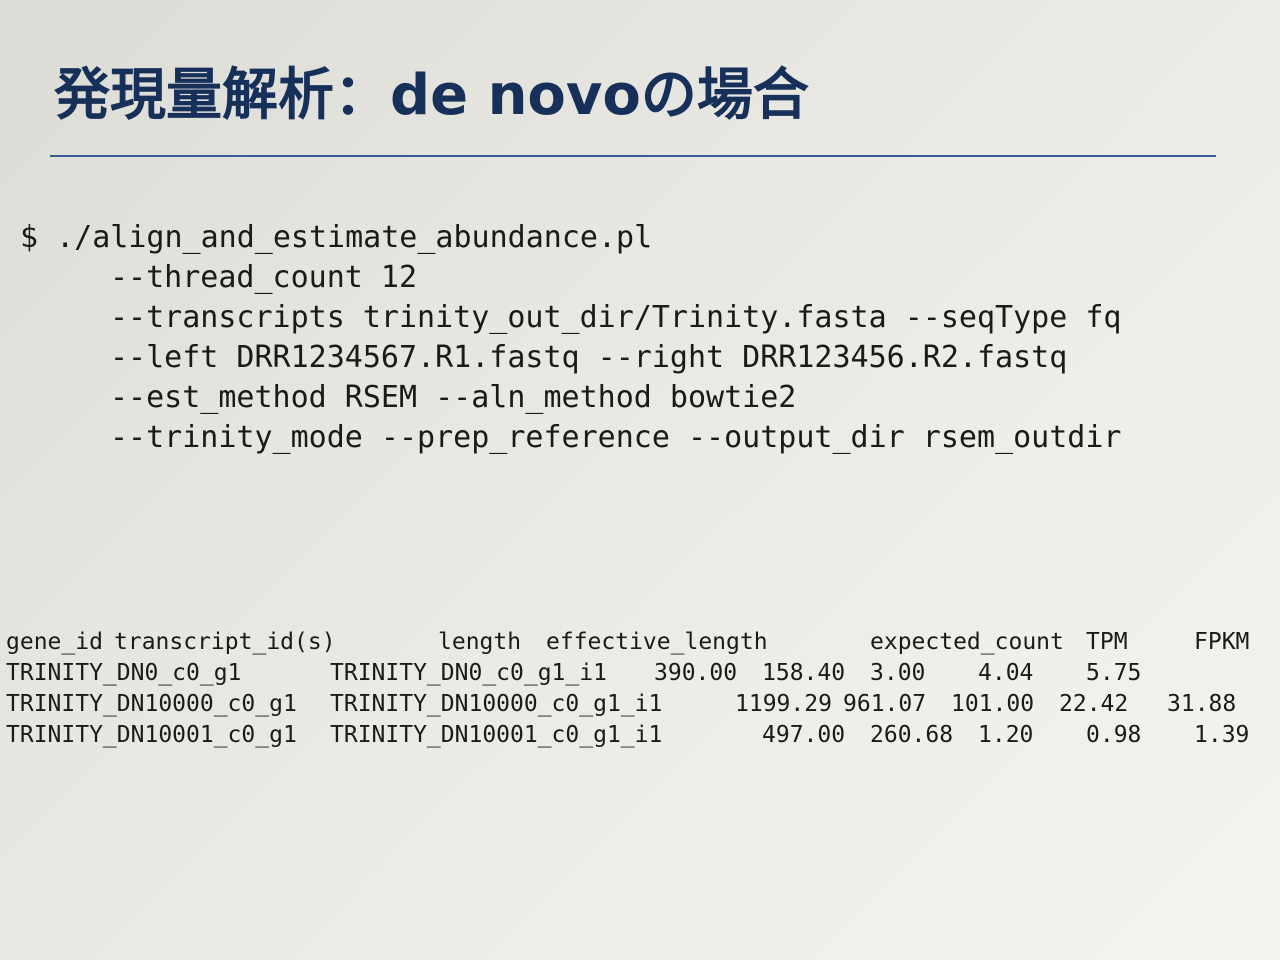 The width and height of the screenshot is (1280, 960). What do you see at coordinates (804, 673) in the screenshot?
I see `cell-effective-length: 158.40` at bounding box center [804, 673].